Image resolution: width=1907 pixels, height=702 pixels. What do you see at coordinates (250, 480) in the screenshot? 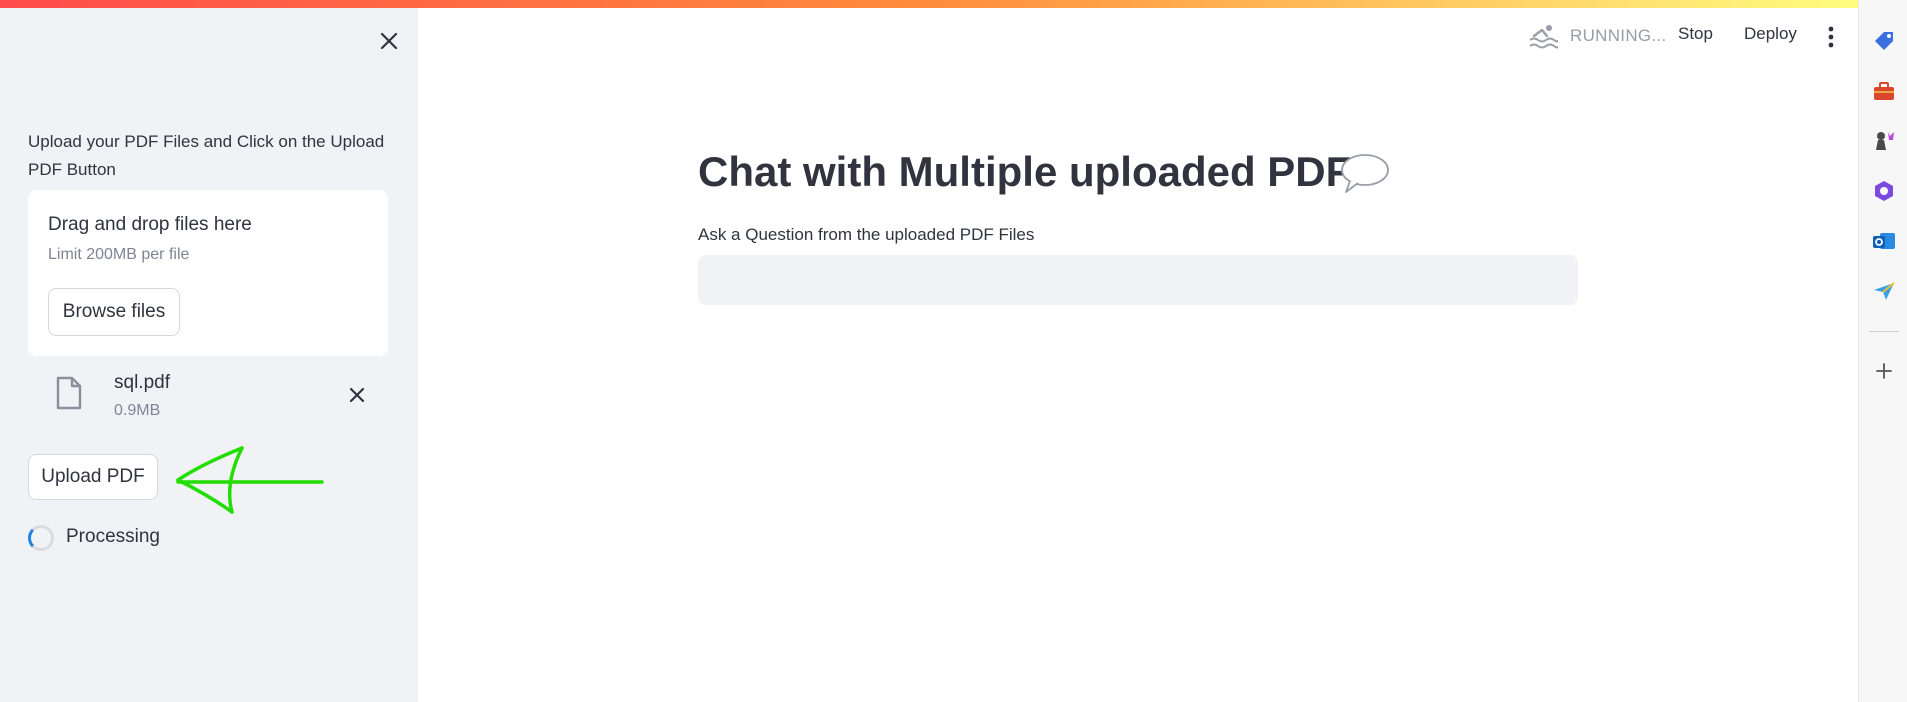
I see `arrow-annotation-icon` at bounding box center [250, 480].